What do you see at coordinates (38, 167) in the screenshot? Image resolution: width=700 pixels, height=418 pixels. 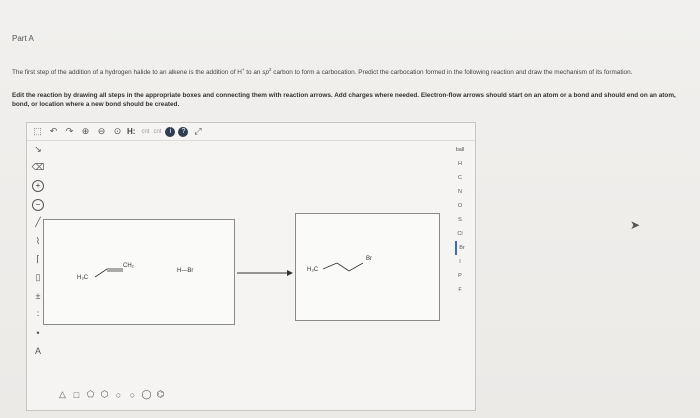 I see `eraser-icon: ⌫` at bounding box center [38, 167].